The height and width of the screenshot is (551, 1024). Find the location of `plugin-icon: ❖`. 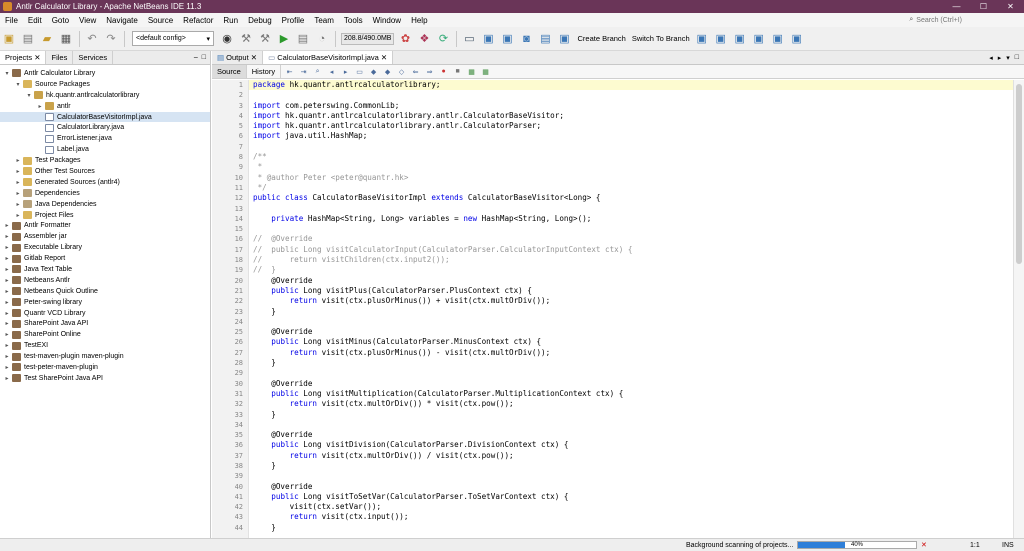

plugin-icon: ❖ is located at coordinates (424, 39).